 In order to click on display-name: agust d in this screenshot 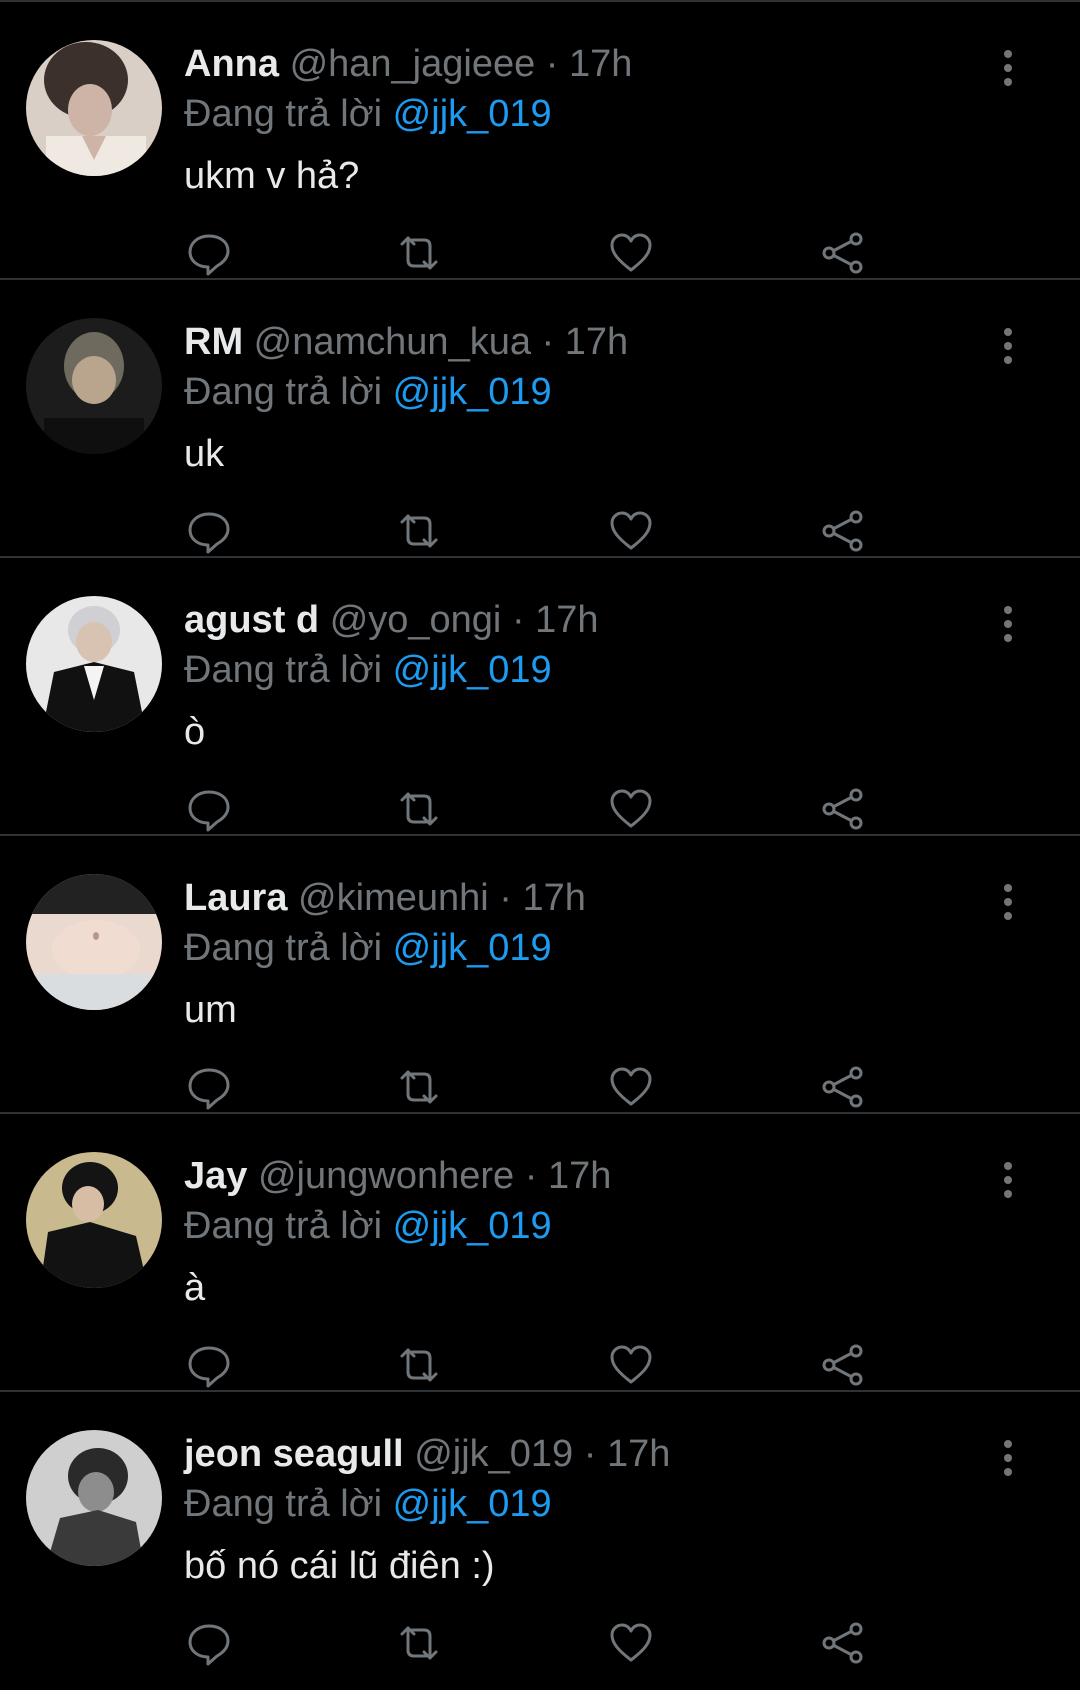, I will do `click(251, 620)`.